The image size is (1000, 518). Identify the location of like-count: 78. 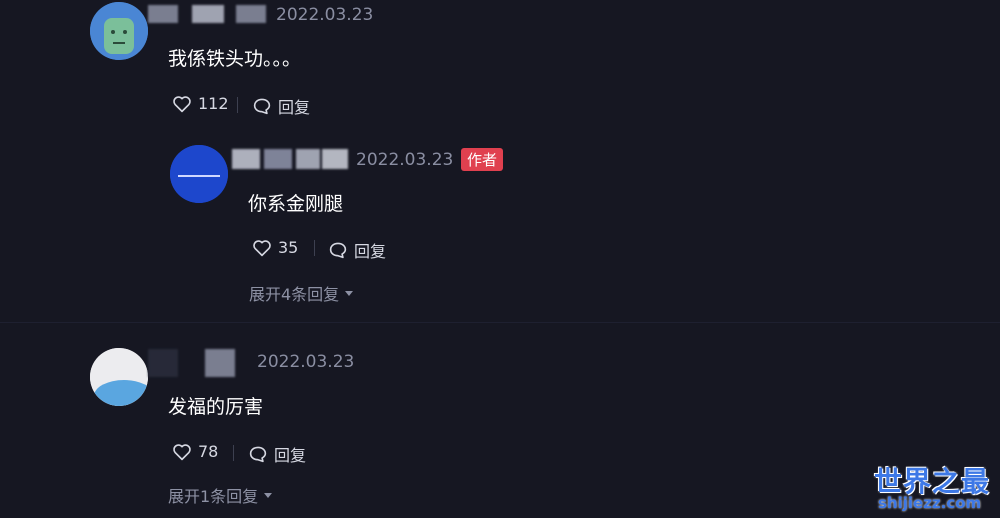
(208, 451).